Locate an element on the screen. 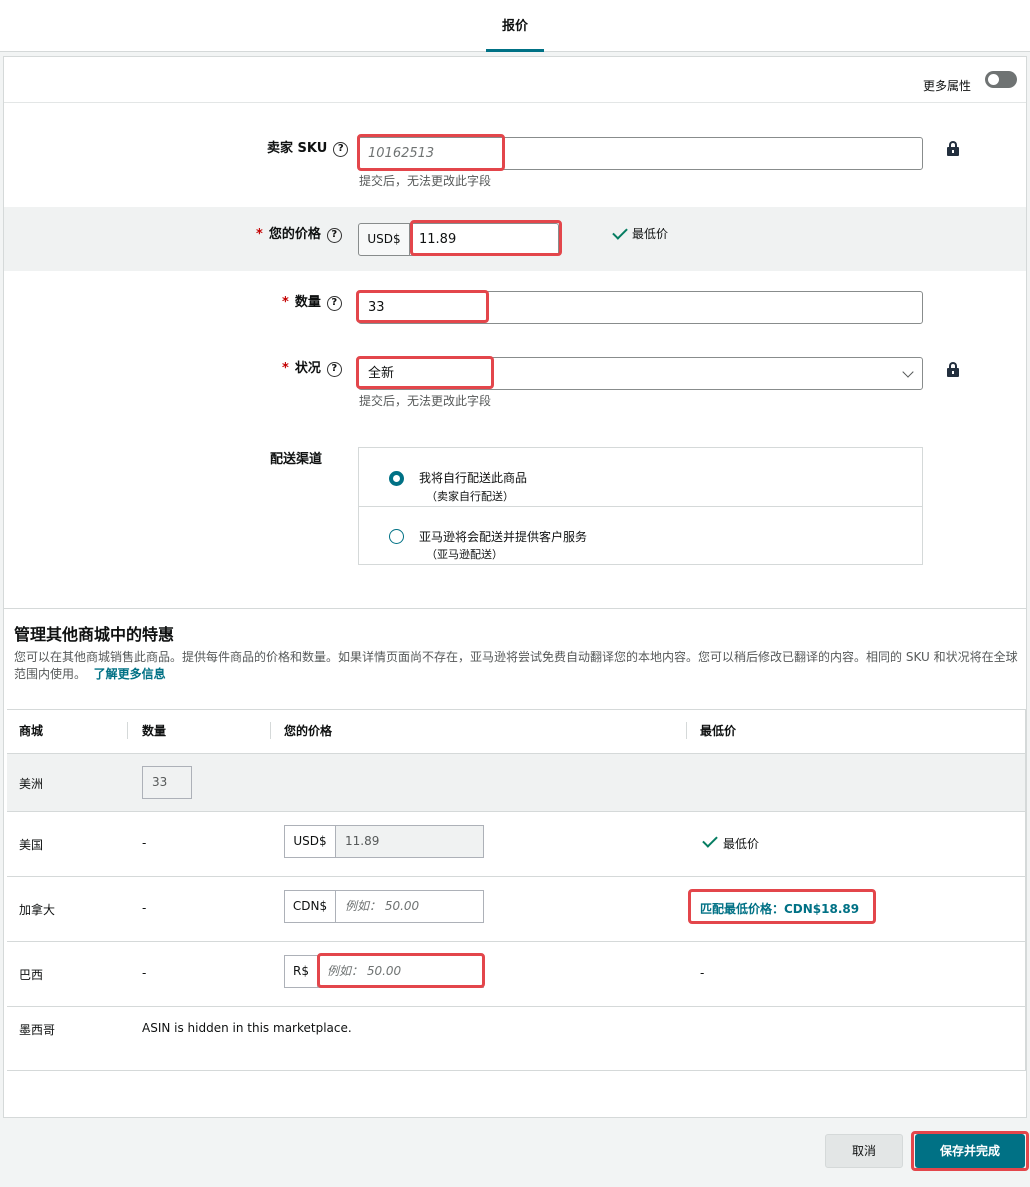 The image size is (1030, 1187). condition-label: 状况 is located at coordinates (307, 368).